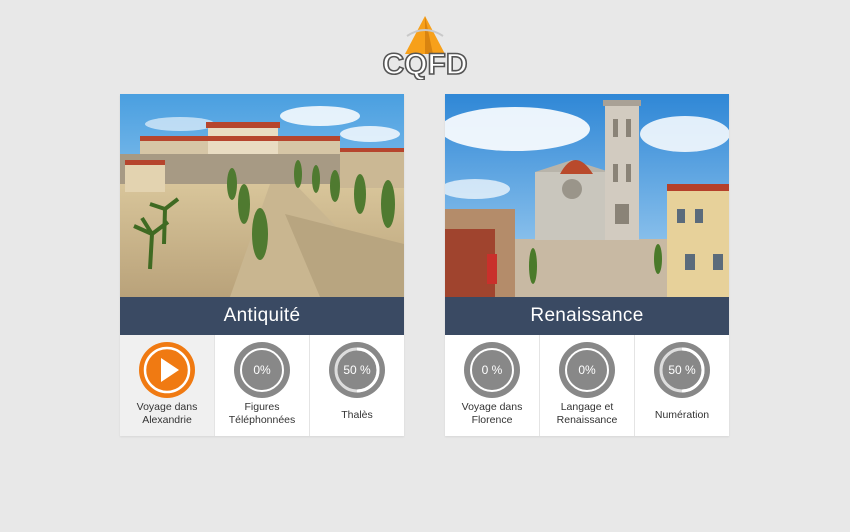  What do you see at coordinates (262, 413) in the screenshot?
I see `module-caption: Figures Téléphonnées` at bounding box center [262, 413].